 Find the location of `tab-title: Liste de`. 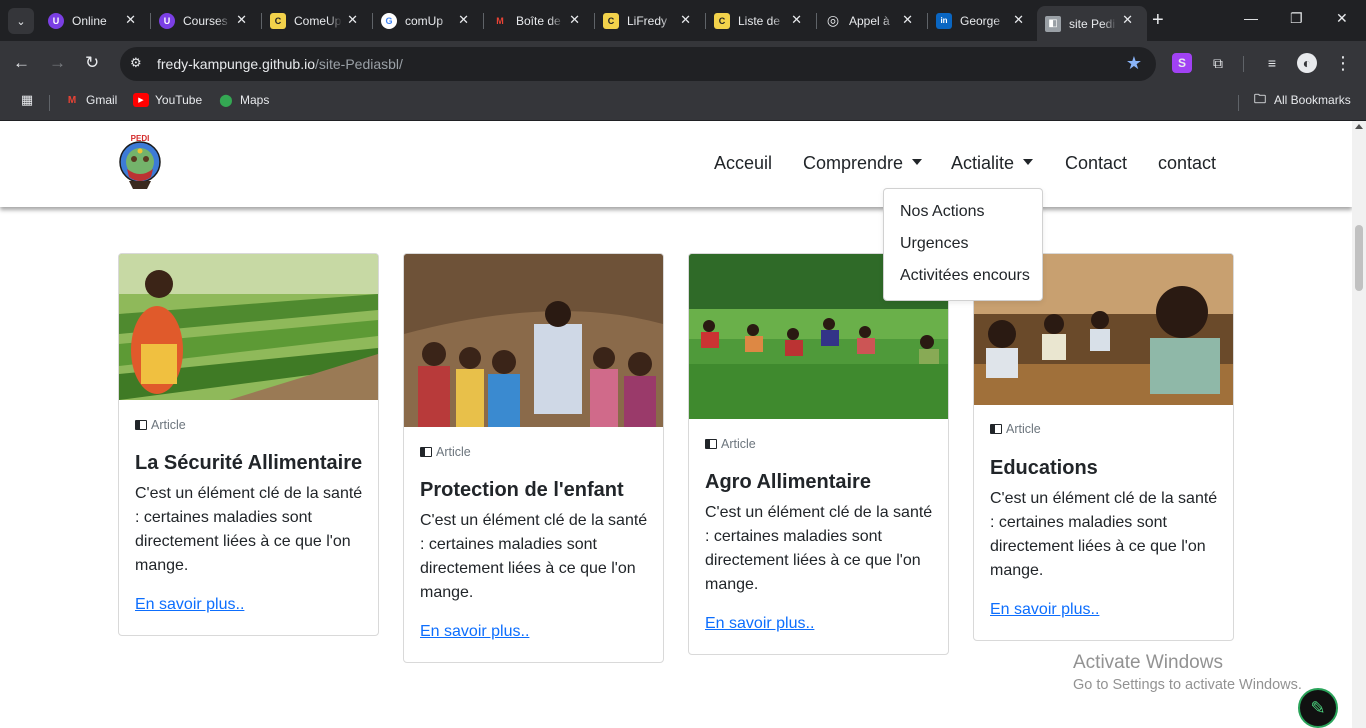

tab-title: Liste de is located at coordinates (759, 20).